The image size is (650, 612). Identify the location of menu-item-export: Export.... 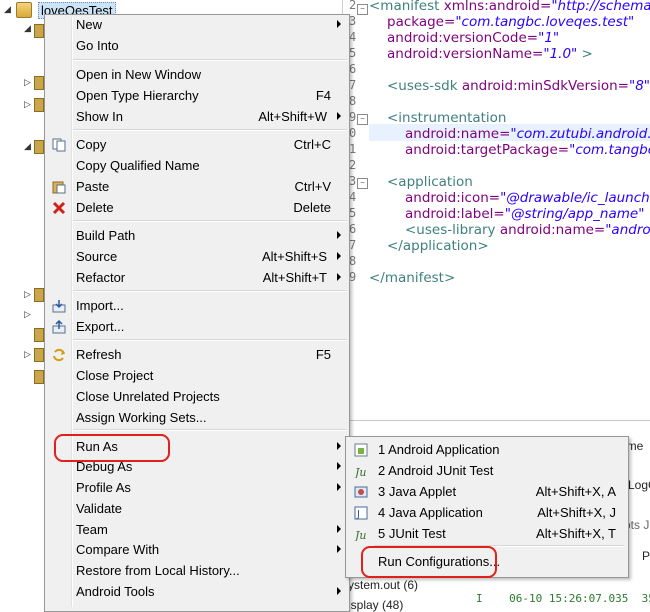
(196, 327).